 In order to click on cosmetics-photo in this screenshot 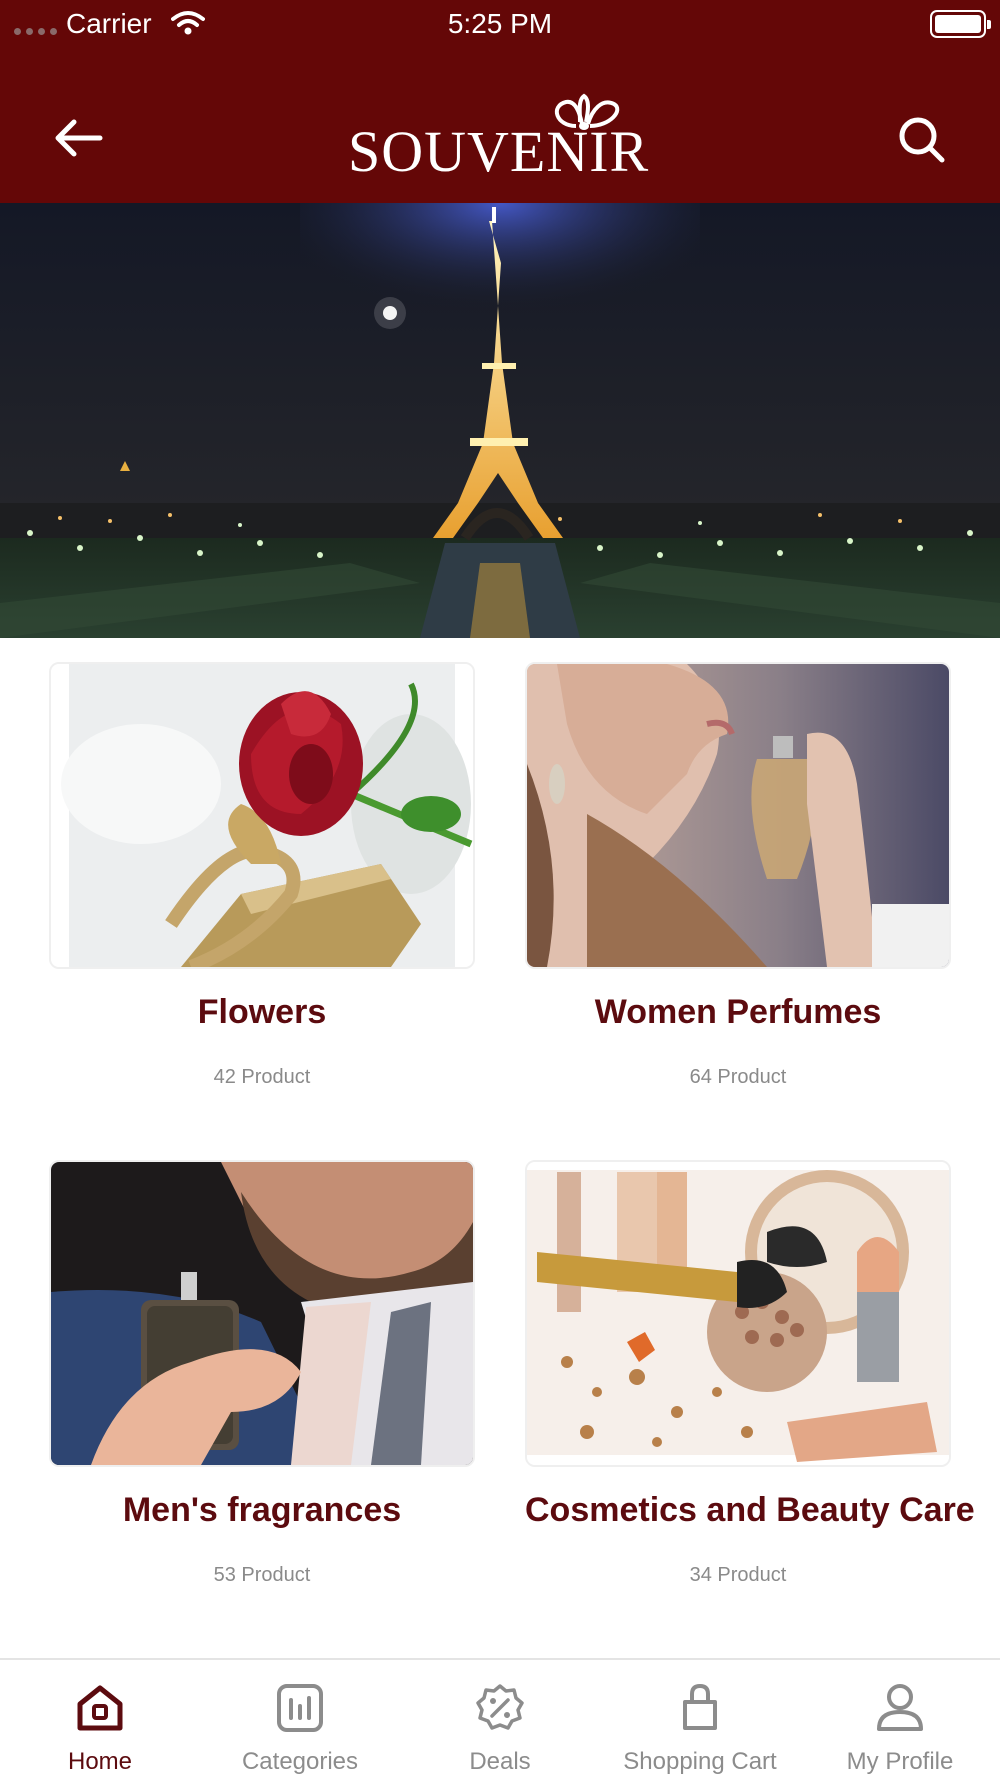, I will do `click(738, 1313)`.